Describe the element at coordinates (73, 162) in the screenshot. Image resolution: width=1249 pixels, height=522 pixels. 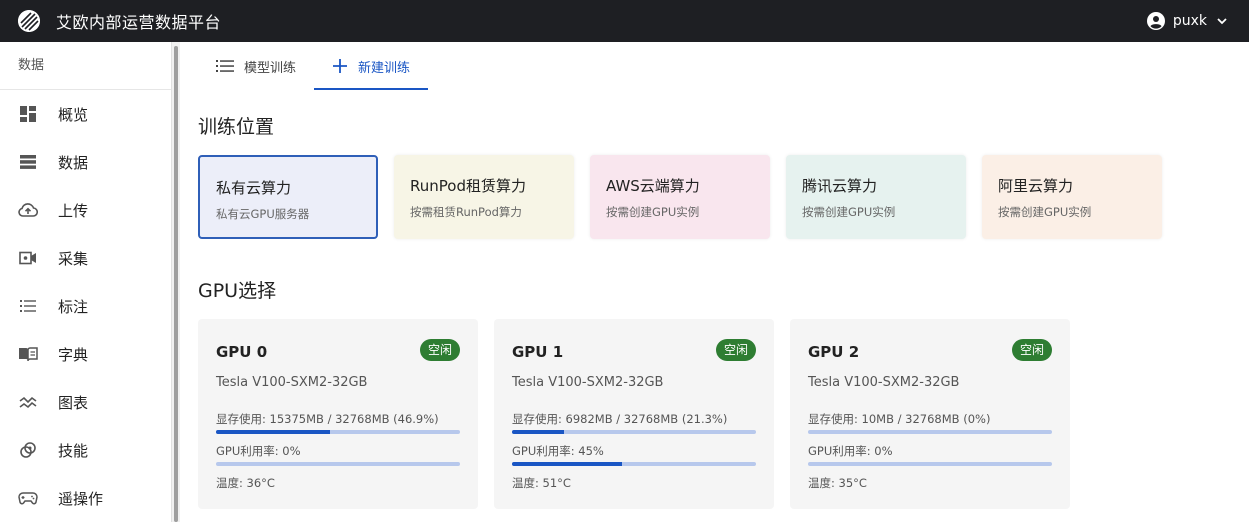
I see `sidebar-item-label: 数据` at that location.